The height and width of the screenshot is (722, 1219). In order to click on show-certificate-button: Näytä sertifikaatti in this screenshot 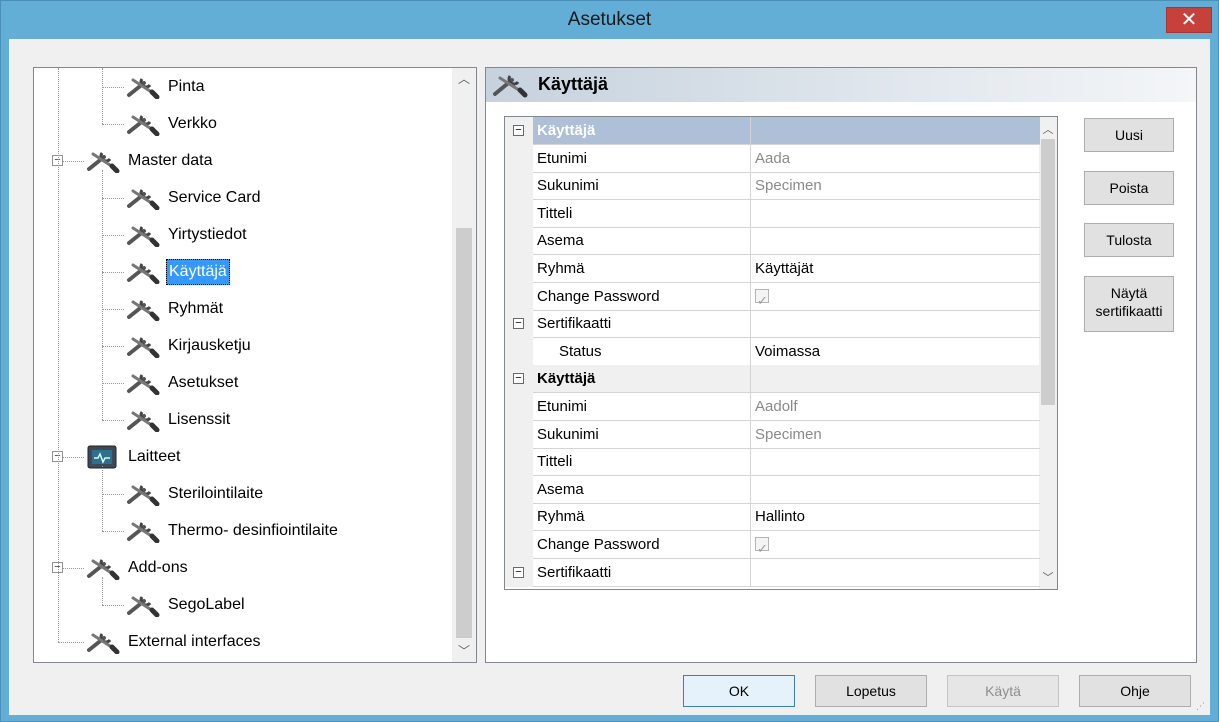, I will do `click(1129, 304)`.